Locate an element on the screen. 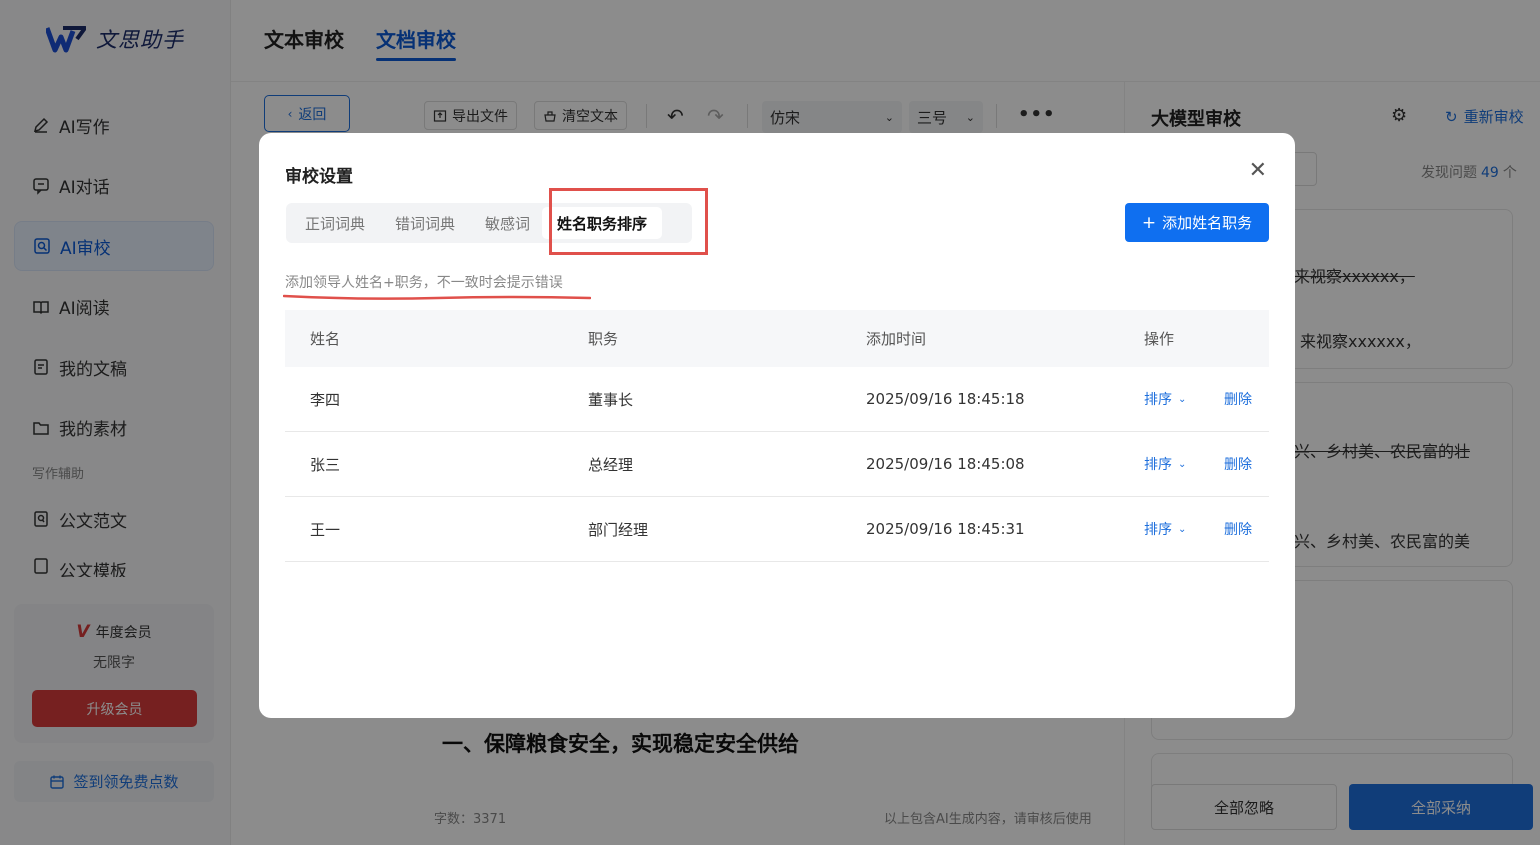  column-header-title: 职务 is located at coordinates (603, 339).